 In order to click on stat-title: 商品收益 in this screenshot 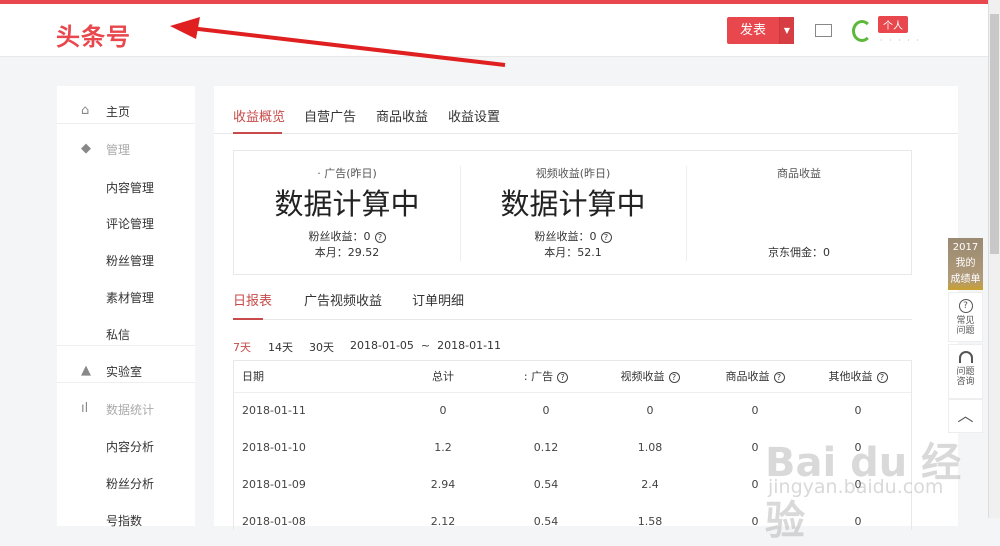, I will do `click(799, 173)`.